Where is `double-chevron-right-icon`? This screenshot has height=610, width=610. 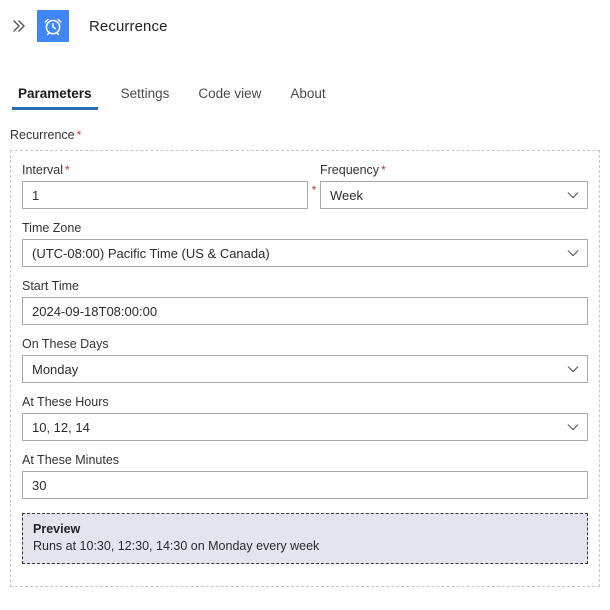
double-chevron-right-icon is located at coordinates (19, 26).